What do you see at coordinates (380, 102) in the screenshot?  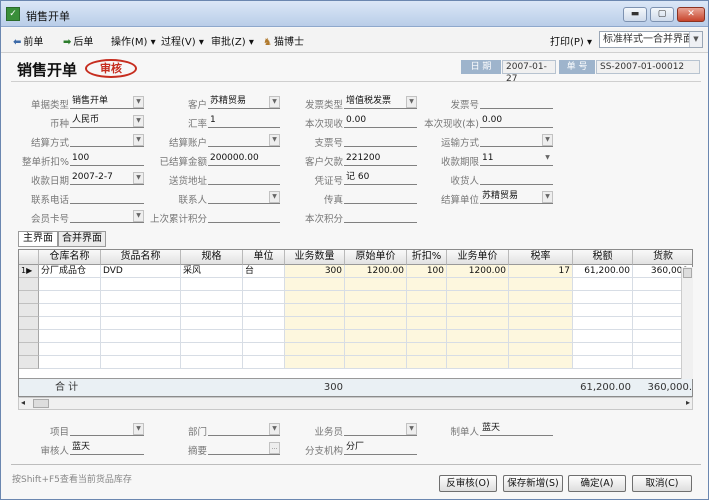 I see `invoice-type-field: 增值税发票 ▼` at bounding box center [380, 102].